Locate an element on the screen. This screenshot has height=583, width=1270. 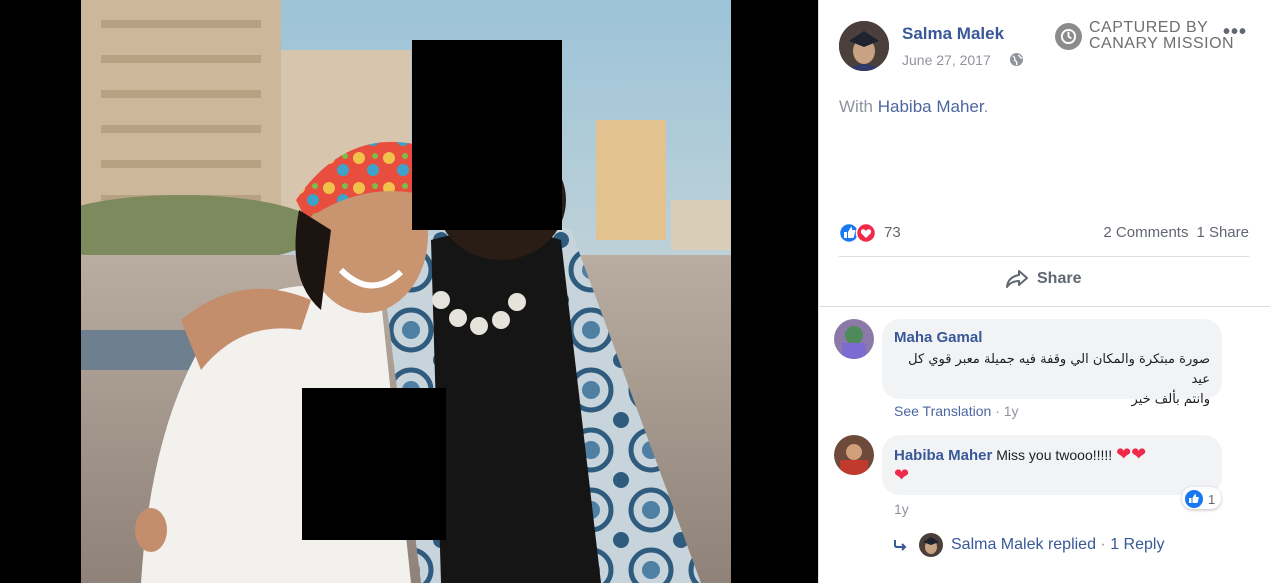
view-replies-link: Salma Malek replied · 1 Reply is located at coordinates (1028, 545).